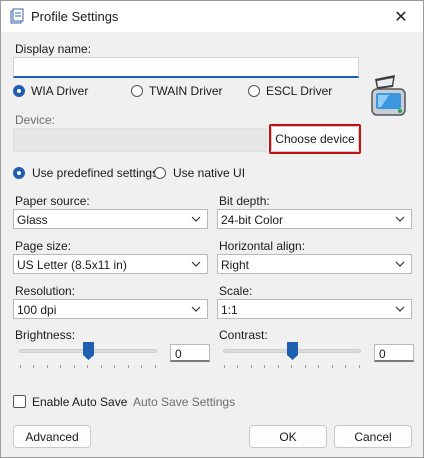 The width and height of the screenshot is (424, 458). Describe the element at coordinates (254, 91) in the screenshot. I see `escl-radio` at that location.